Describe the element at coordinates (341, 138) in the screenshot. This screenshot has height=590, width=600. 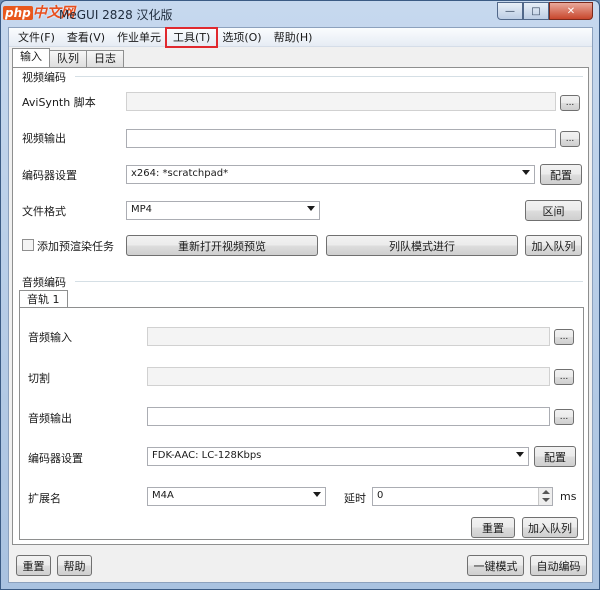
I see `video-output-field` at that location.